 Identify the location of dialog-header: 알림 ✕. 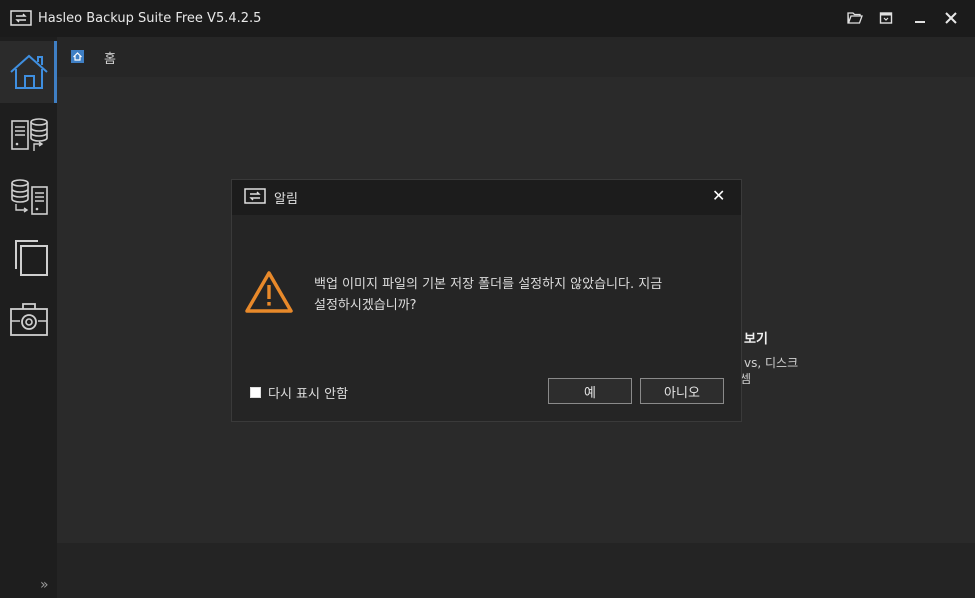
(486, 197).